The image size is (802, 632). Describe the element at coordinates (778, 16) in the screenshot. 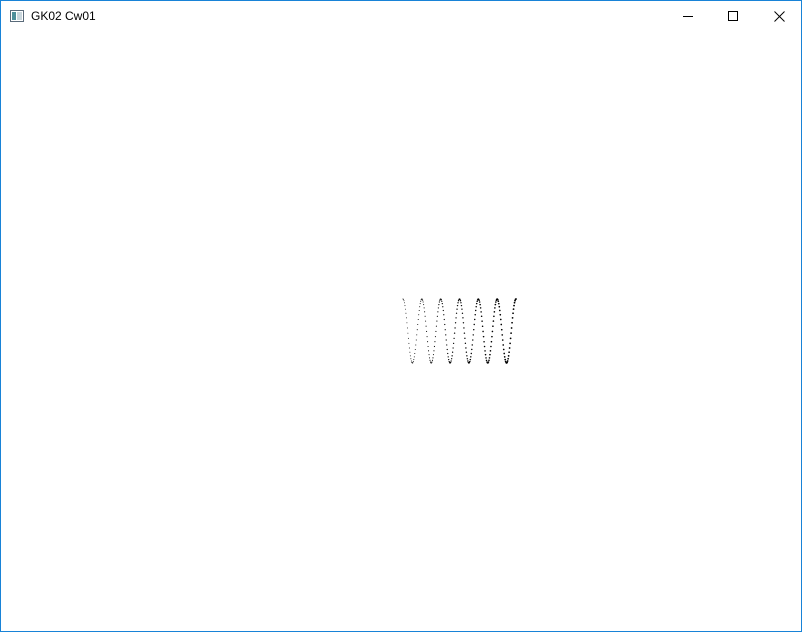

I see `close-button` at that location.